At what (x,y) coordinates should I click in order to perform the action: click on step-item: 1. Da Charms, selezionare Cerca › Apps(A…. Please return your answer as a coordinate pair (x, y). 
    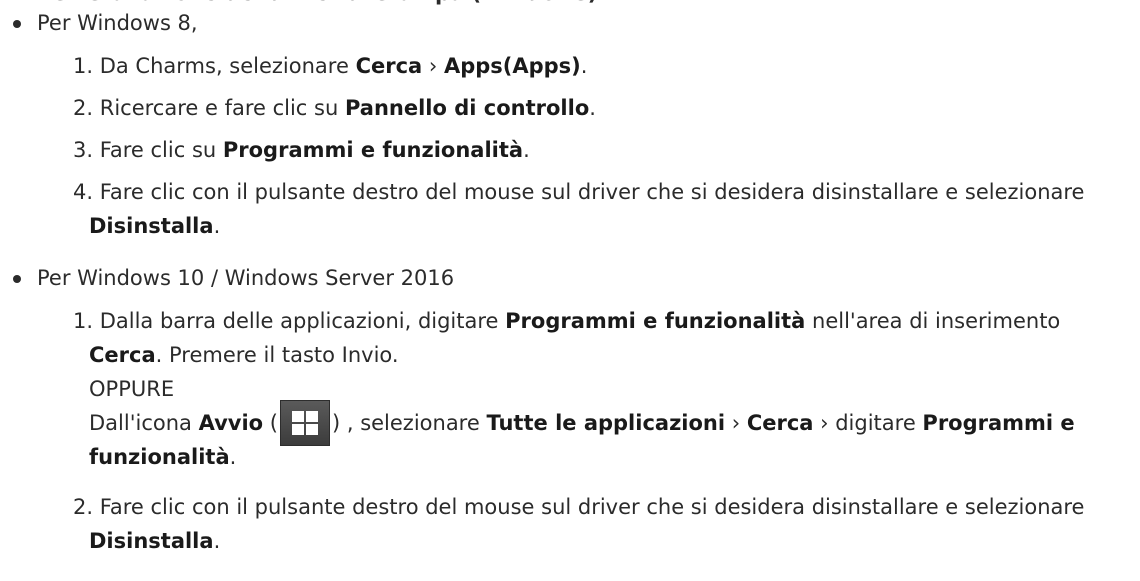
    Looking at the image, I should click on (330, 66).